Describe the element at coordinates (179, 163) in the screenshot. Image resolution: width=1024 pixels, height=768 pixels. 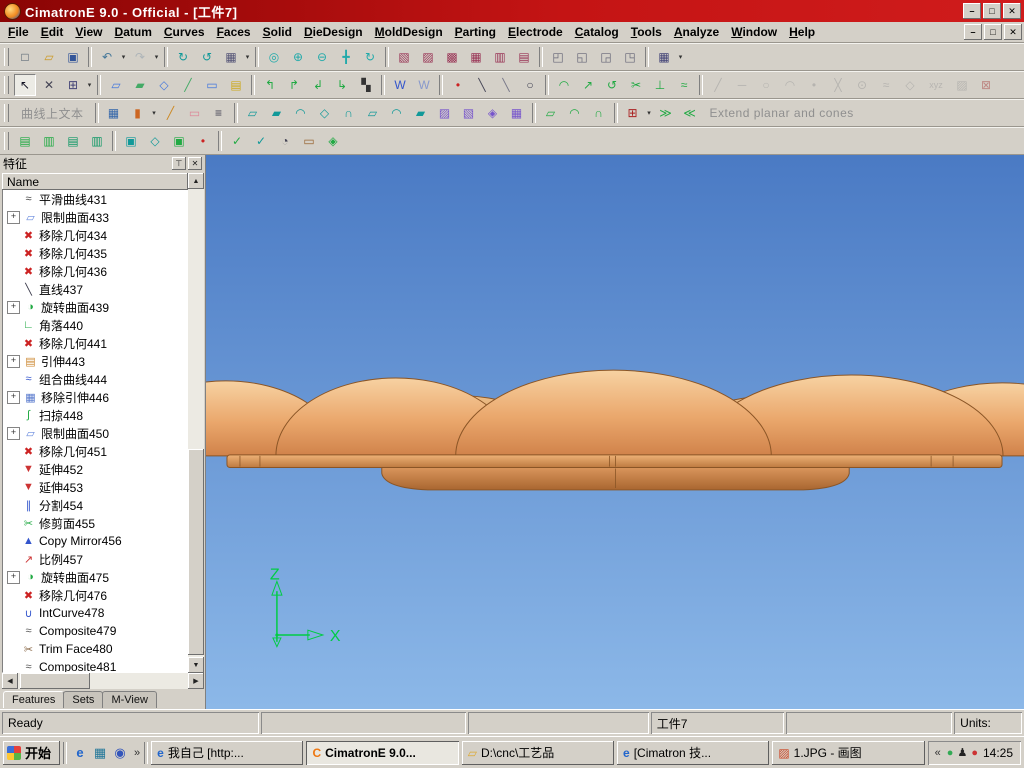
I see `pin-icon: ⊤` at that location.